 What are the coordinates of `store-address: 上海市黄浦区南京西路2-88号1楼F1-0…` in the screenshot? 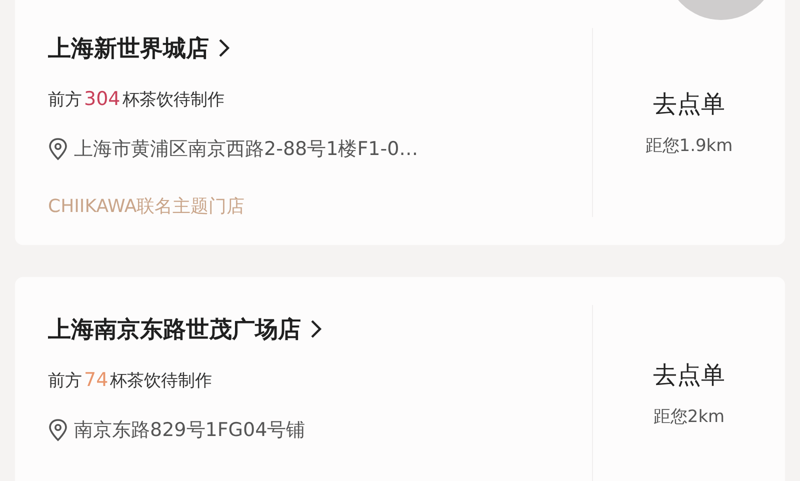 It's located at (246, 149).